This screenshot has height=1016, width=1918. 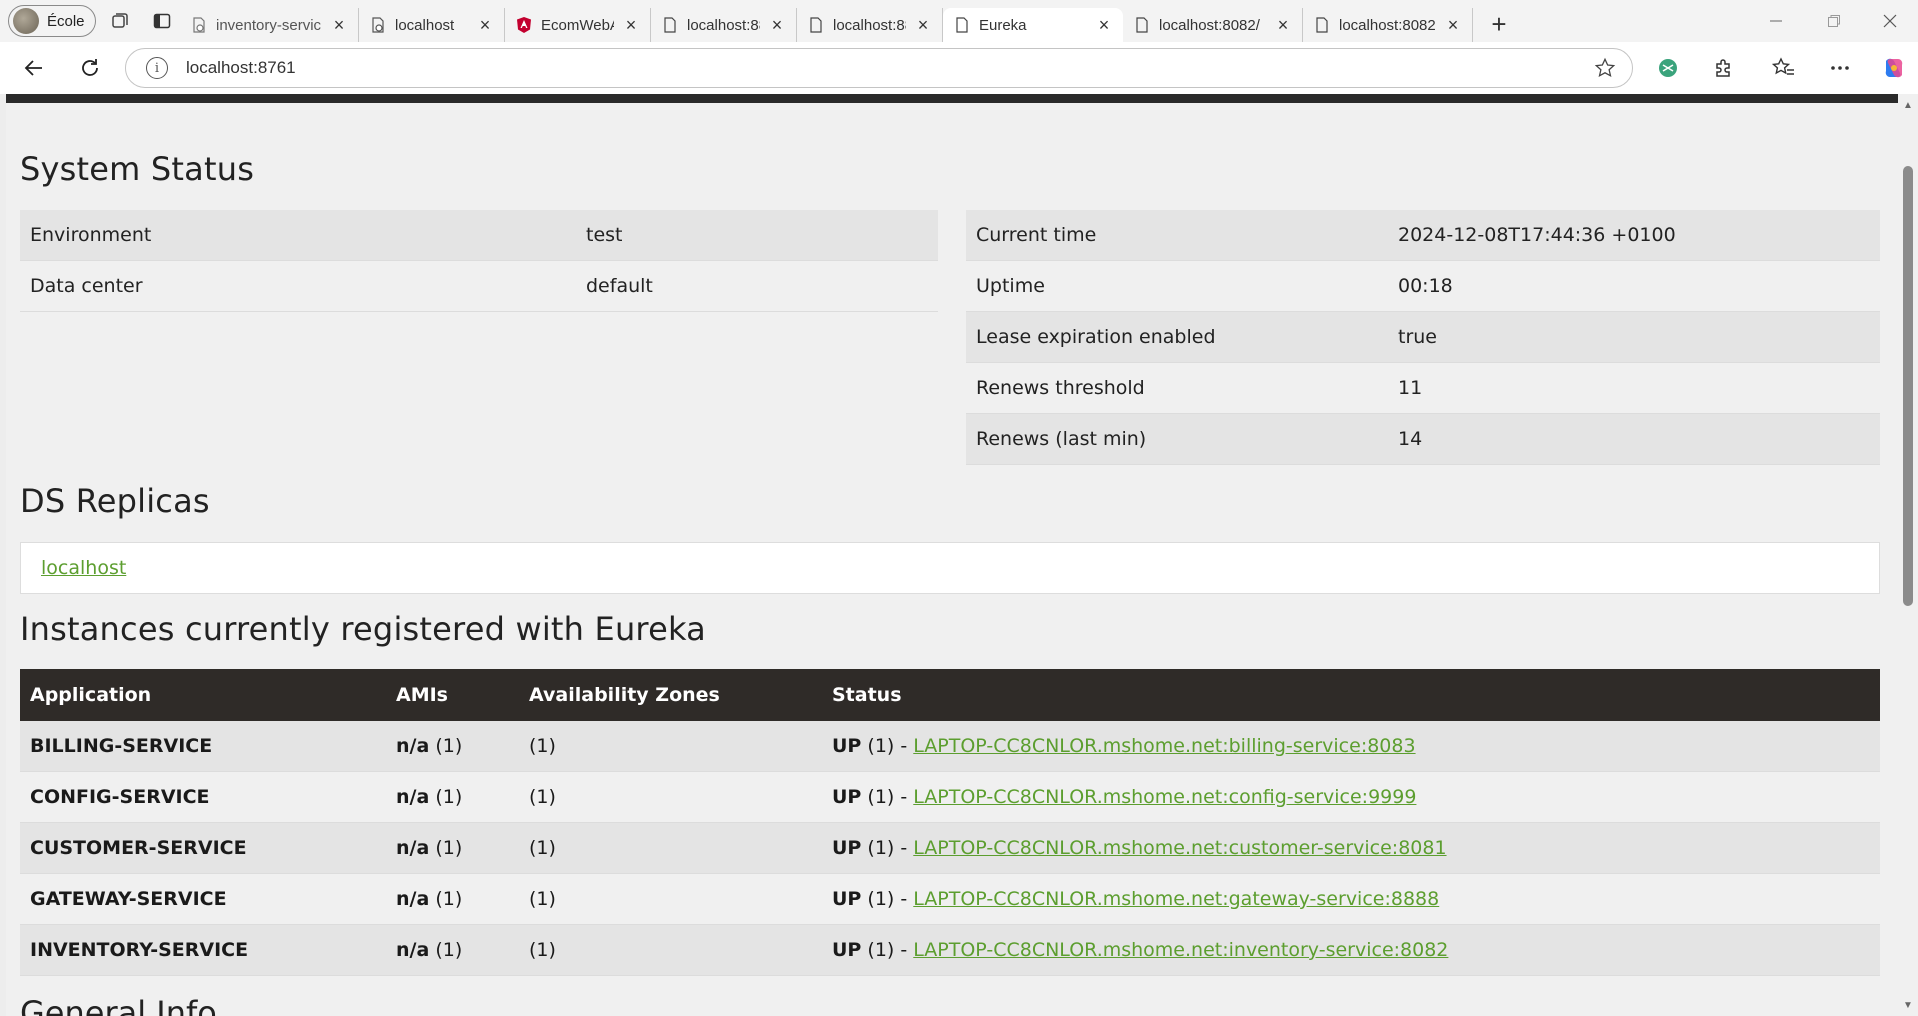 I want to click on header-availability-zones: Availability Zones, so click(x=624, y=695).